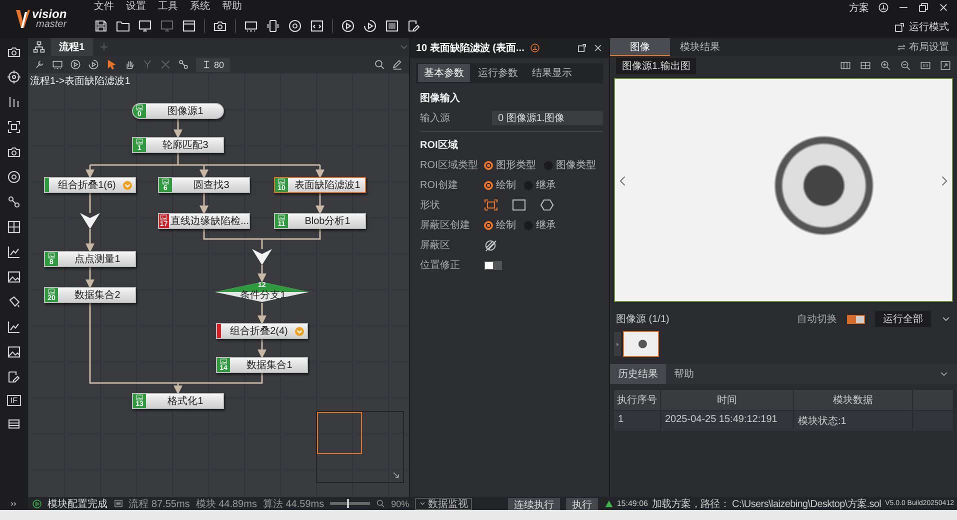  Describe the element at coordinates (883, 7) in the screenshot. I see `dial-icon` at that location.